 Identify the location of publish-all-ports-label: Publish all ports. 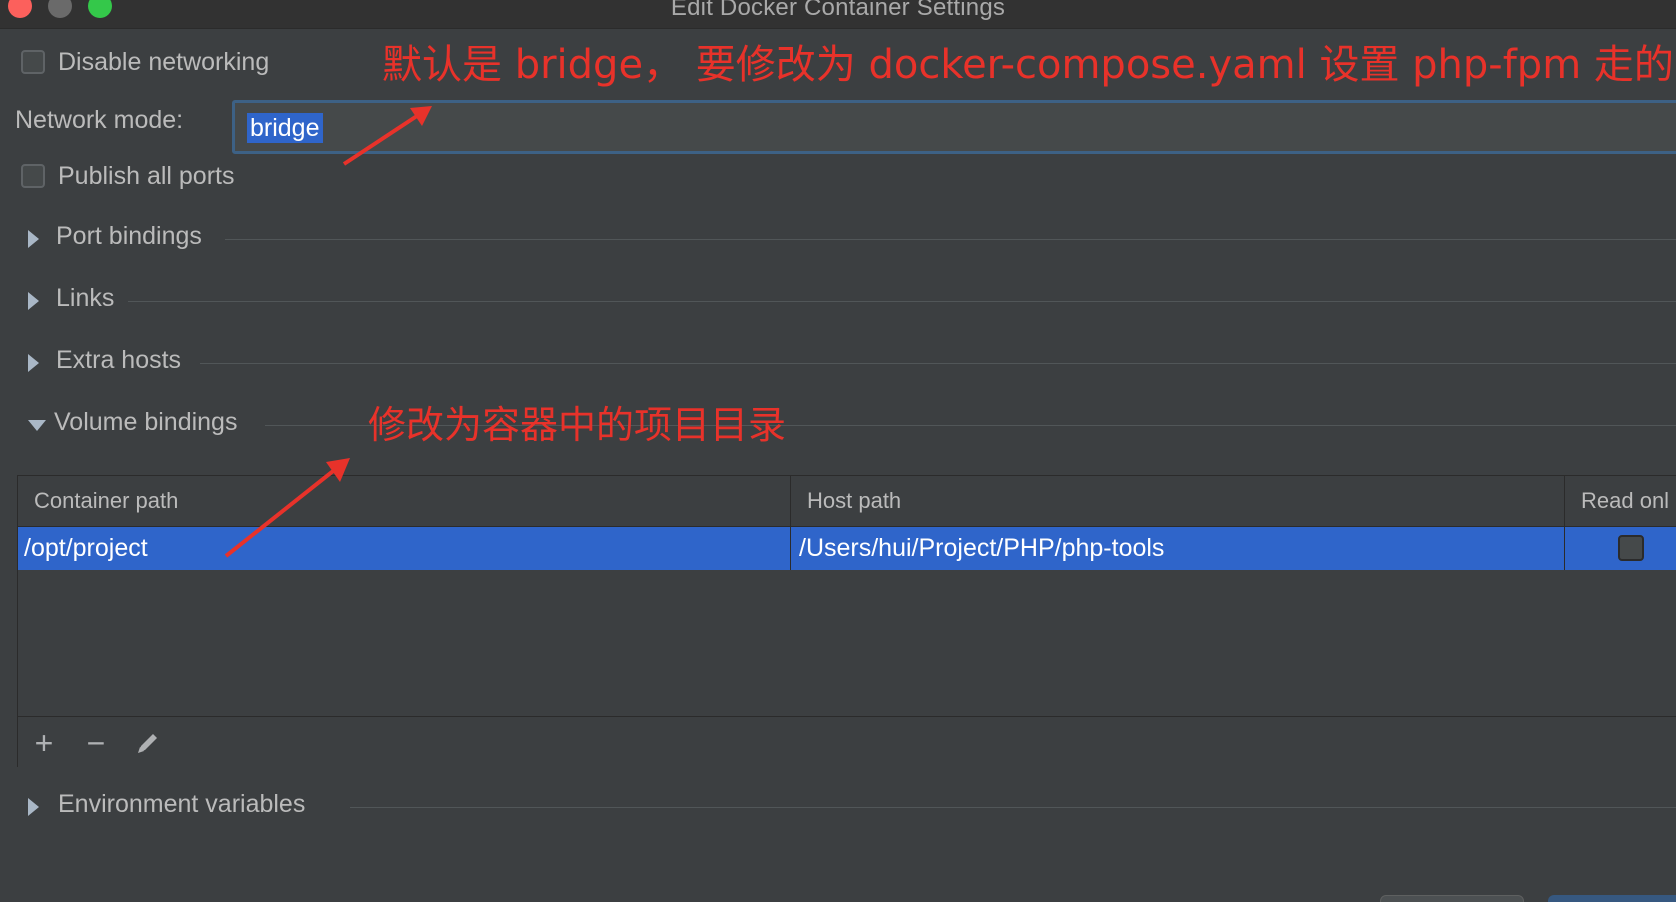
(146, 176).